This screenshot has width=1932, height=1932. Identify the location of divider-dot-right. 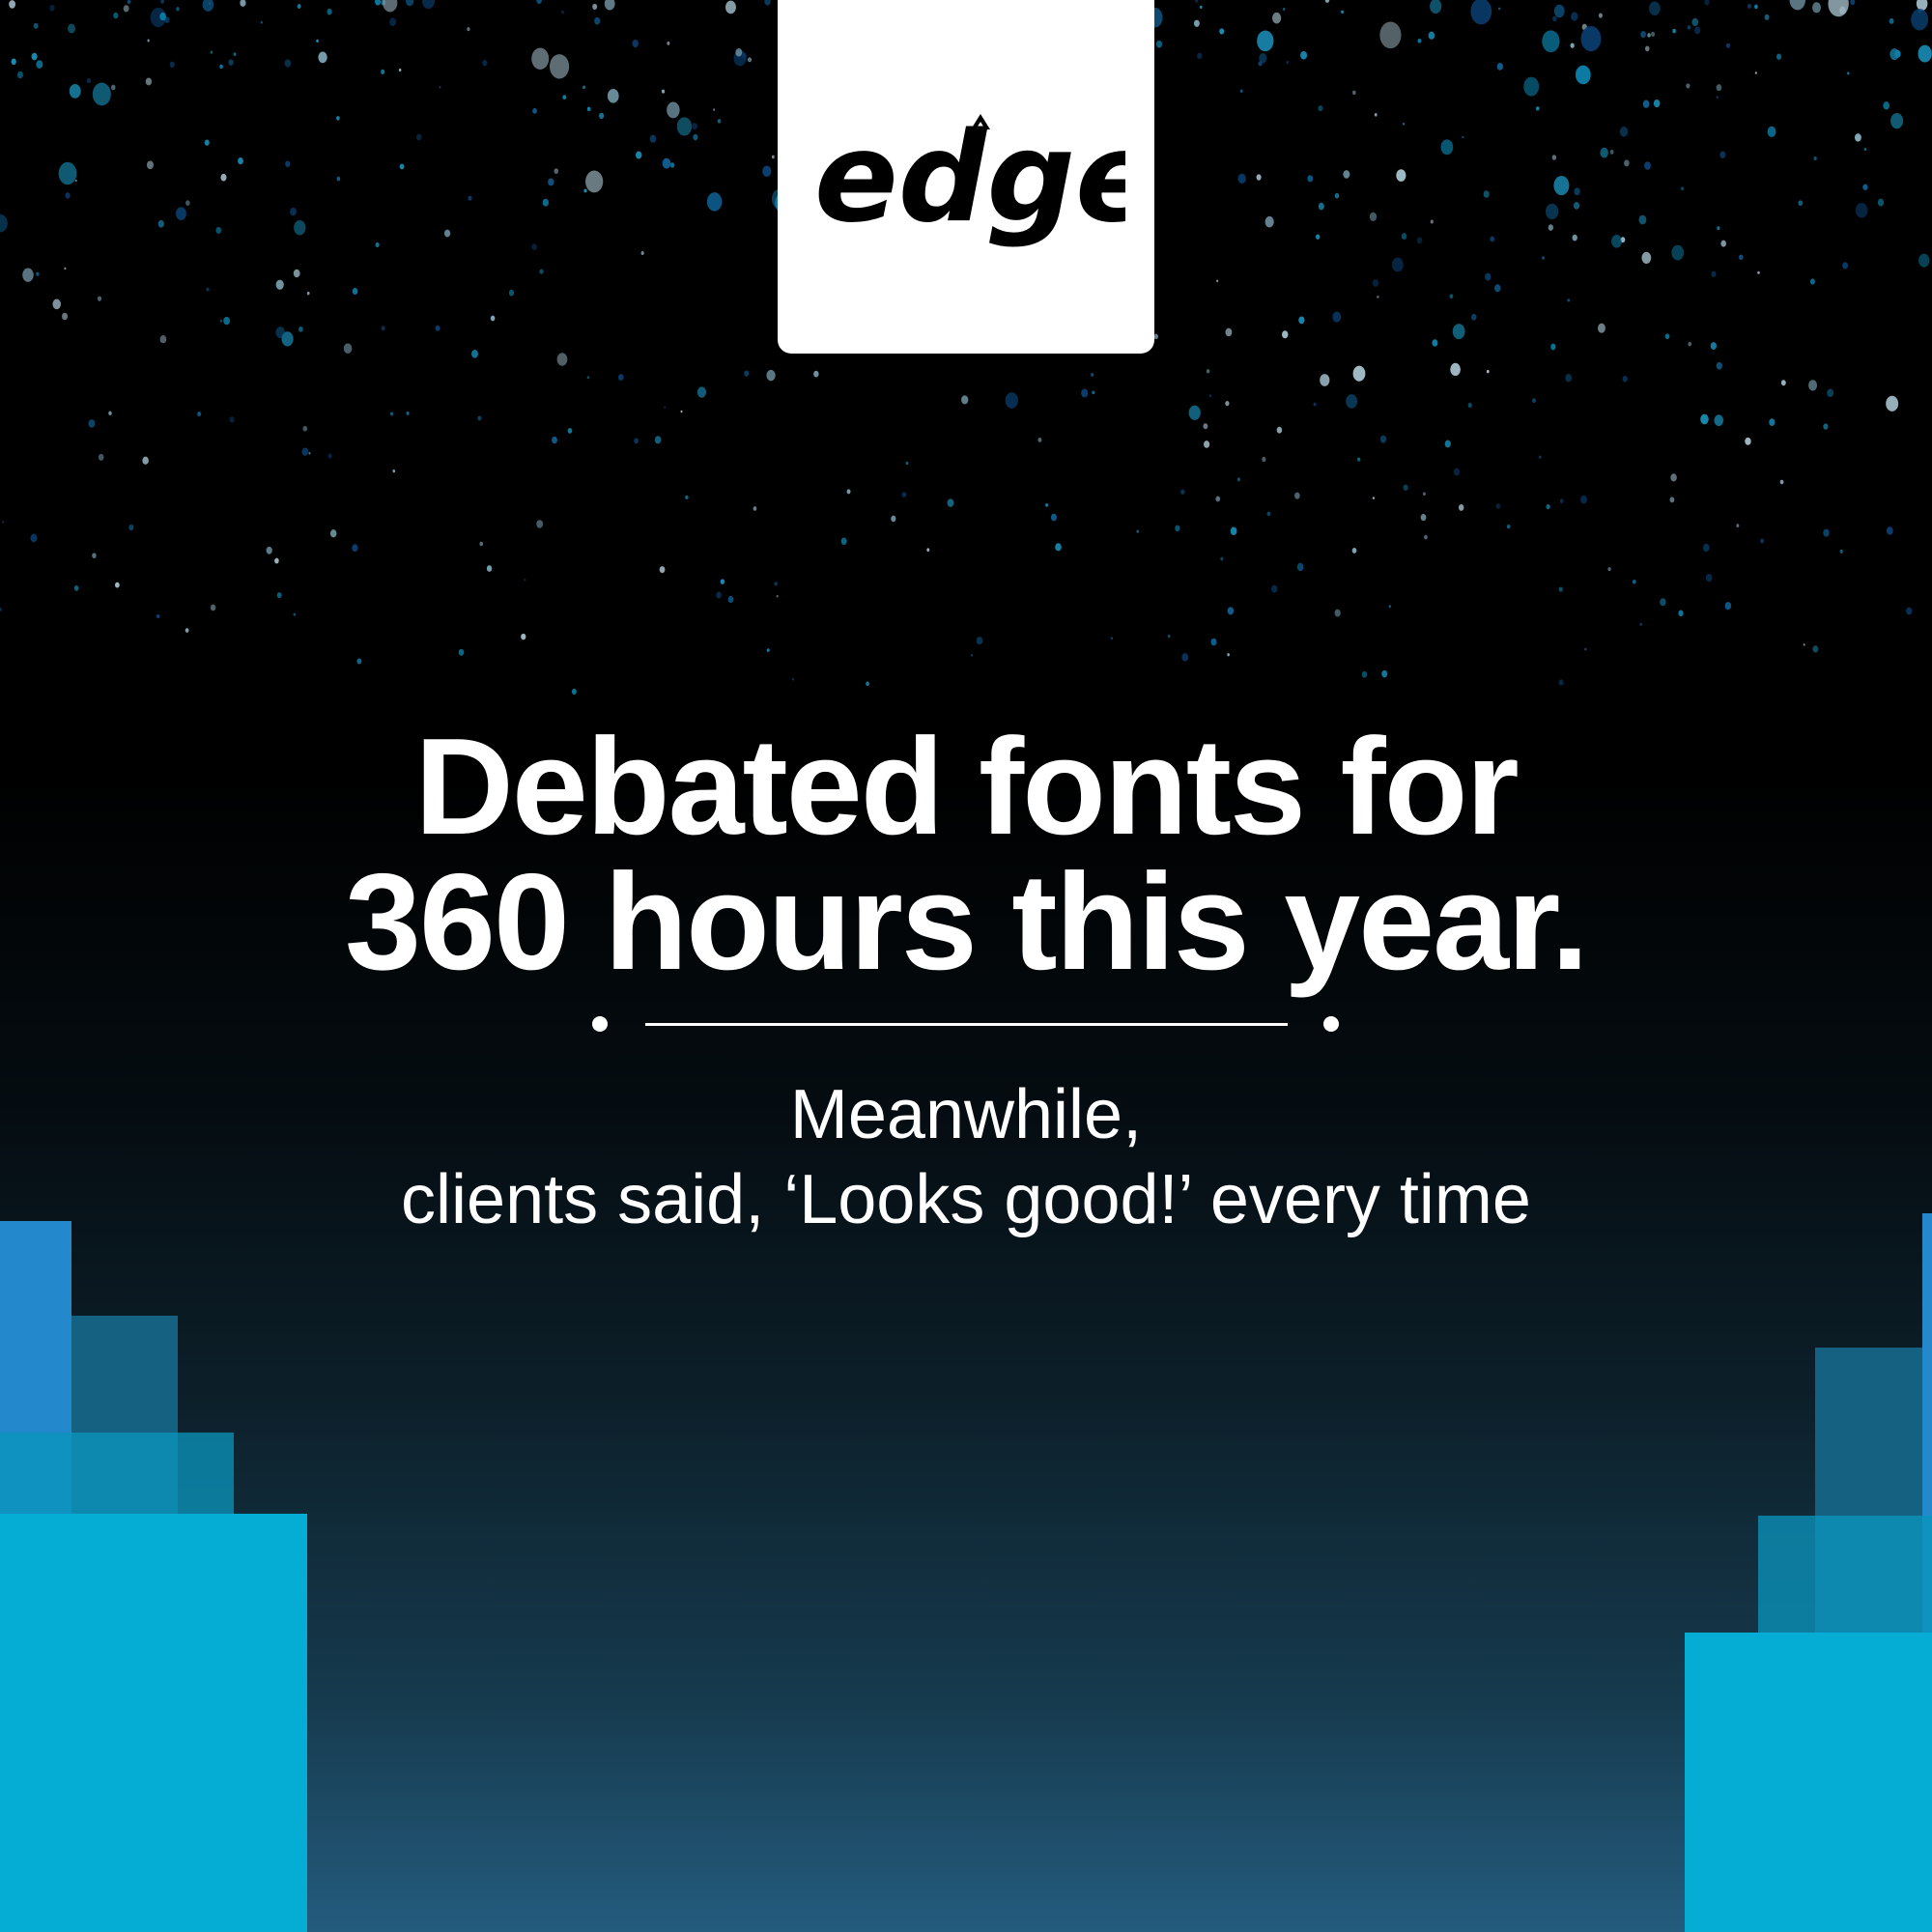
(1331, 1024).